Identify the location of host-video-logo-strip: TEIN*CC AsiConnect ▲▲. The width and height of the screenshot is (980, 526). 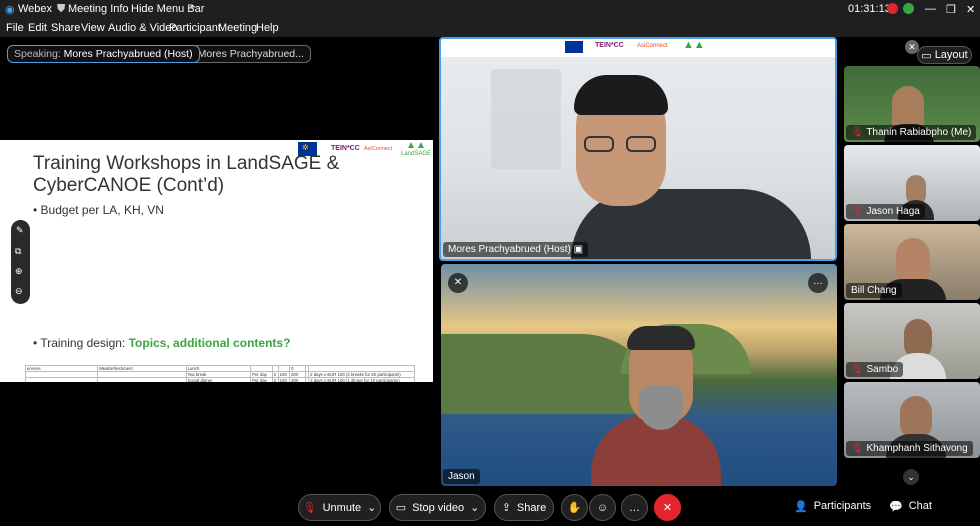
(638, 48).